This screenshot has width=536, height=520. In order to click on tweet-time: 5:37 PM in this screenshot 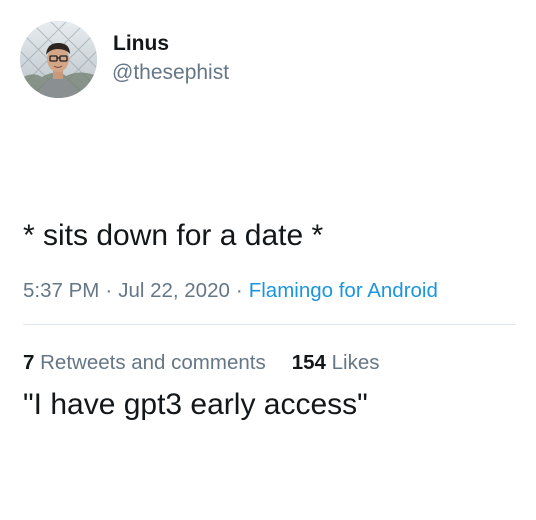, I will do `click(61, 290)`.